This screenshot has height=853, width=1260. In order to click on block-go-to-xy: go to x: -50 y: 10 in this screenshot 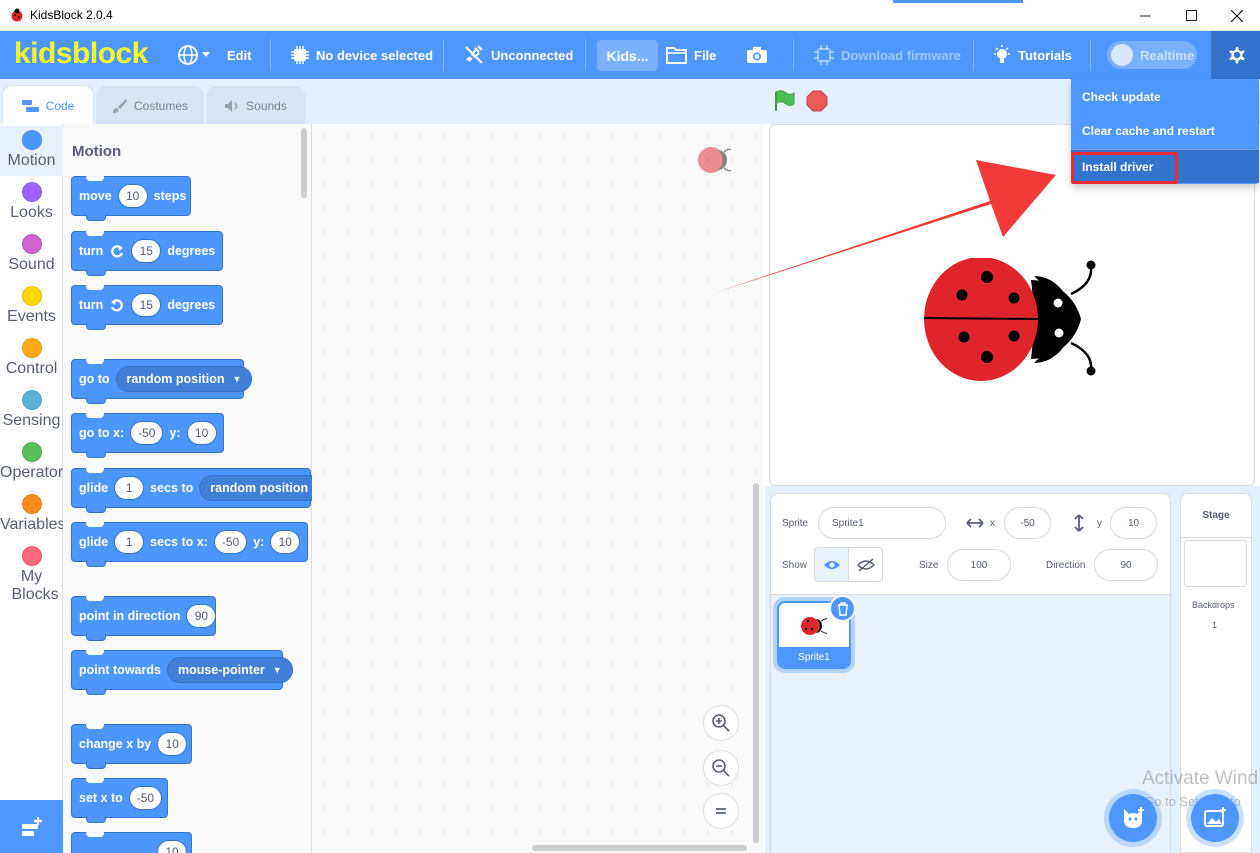, I will do `click(147, 435)`.